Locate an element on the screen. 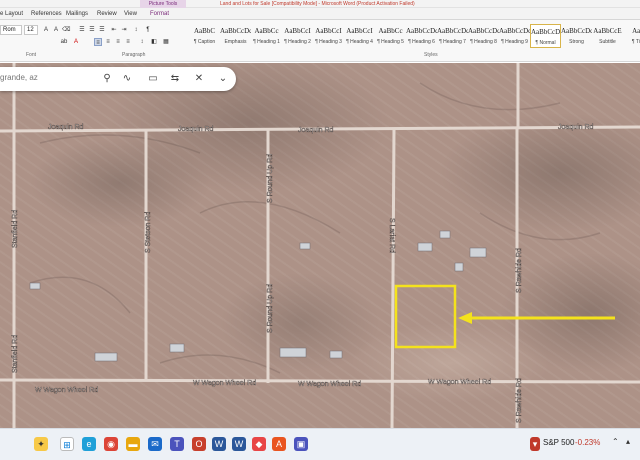 This screenshot has width=640, height=460. measure-icon: ⇆ is located at coordinates (175, 79).